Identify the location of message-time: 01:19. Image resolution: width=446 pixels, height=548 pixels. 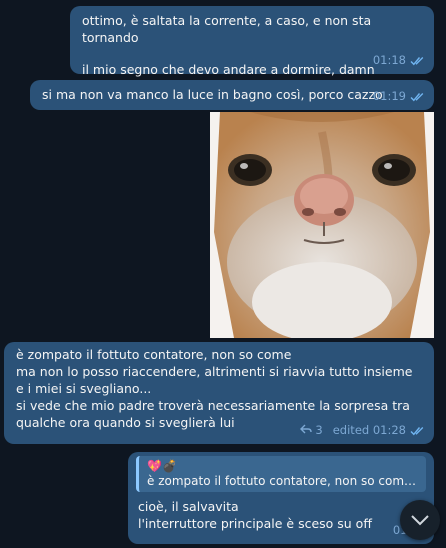
(389, 96).